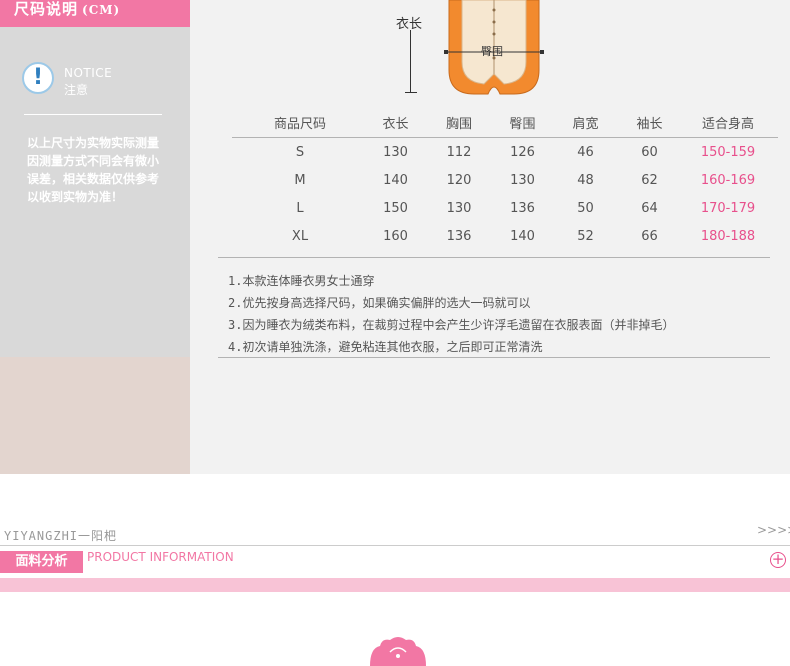 The width and height of the screenshot is (790, 666). I want to click on cell-size: L, so click(300, 208).